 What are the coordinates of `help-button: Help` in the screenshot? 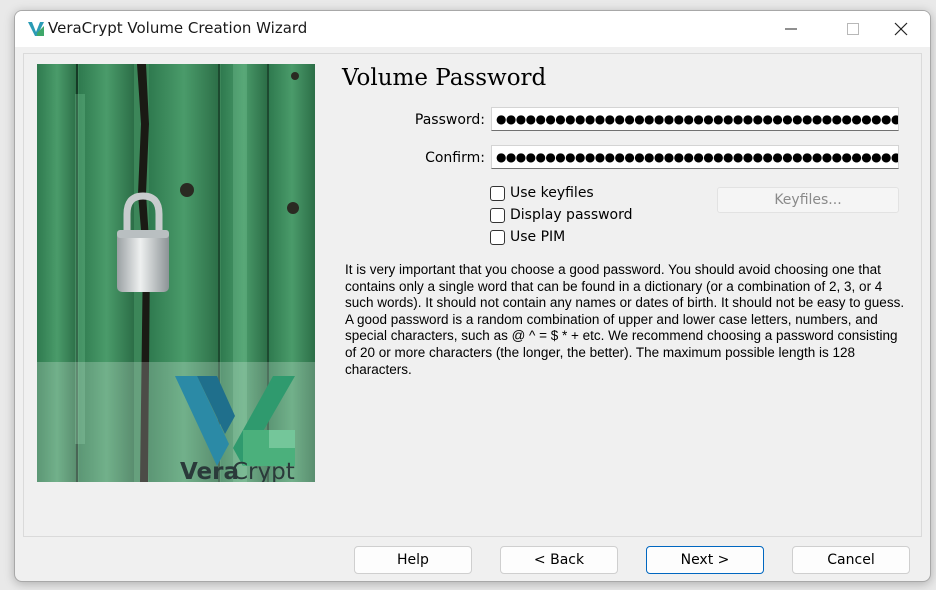 It's located at (413, 560).